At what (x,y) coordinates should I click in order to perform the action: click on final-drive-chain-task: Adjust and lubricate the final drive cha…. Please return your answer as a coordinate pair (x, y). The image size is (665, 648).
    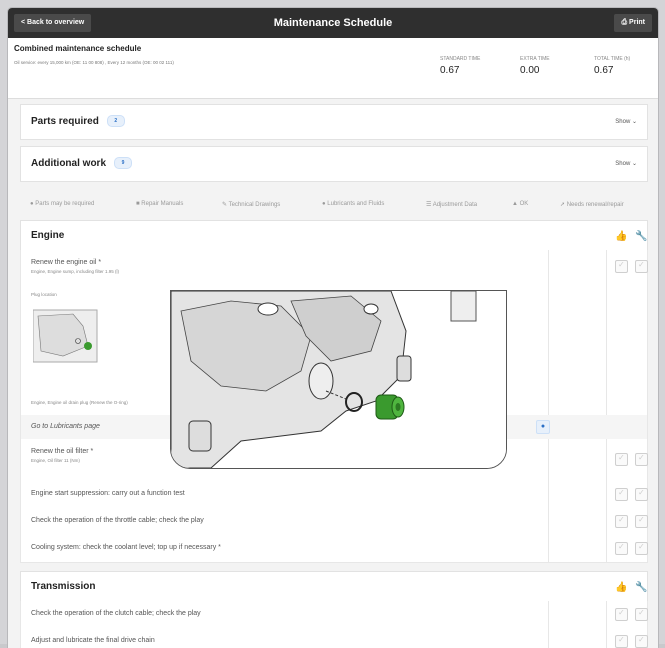
    Looking at the image, I should click on (93, 640).